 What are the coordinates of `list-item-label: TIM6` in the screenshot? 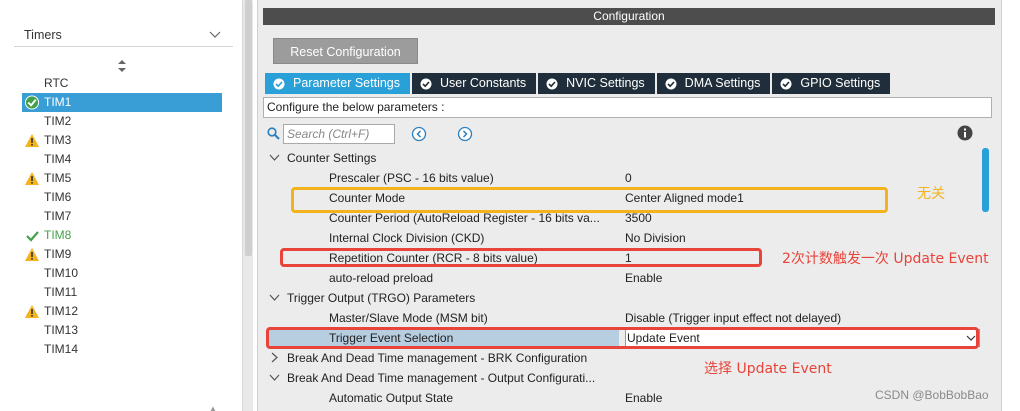 It's located at (58, 197).